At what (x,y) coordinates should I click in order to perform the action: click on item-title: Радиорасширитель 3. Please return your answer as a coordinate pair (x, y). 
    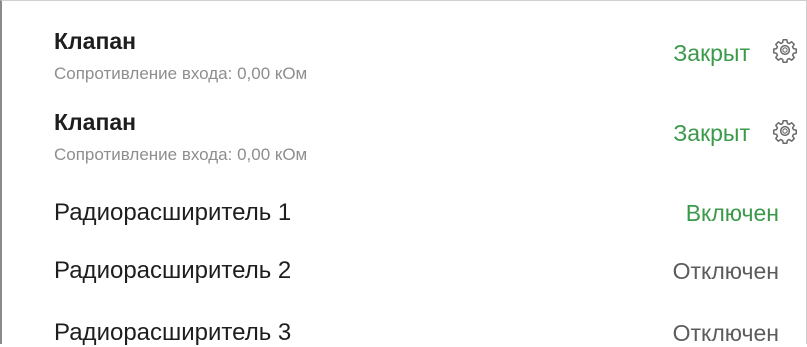
    Looking at the image, I should click on (173, 332).